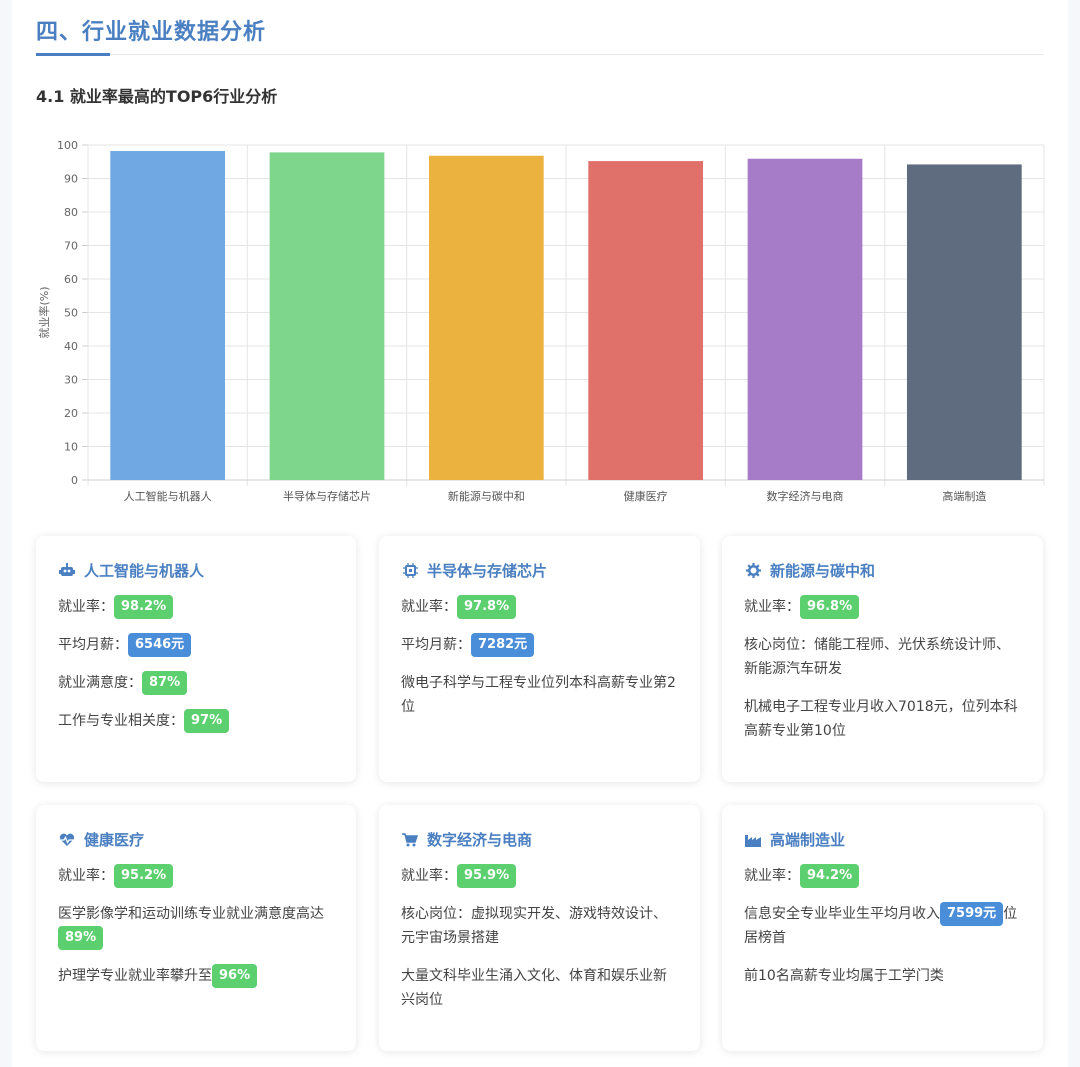 The width and height of the screenshot is (1080, 1067). What do you see at coordinates (71, 313) in the screenshot?
I see `y-tick-label: 50` at bounding box center [71, 313].